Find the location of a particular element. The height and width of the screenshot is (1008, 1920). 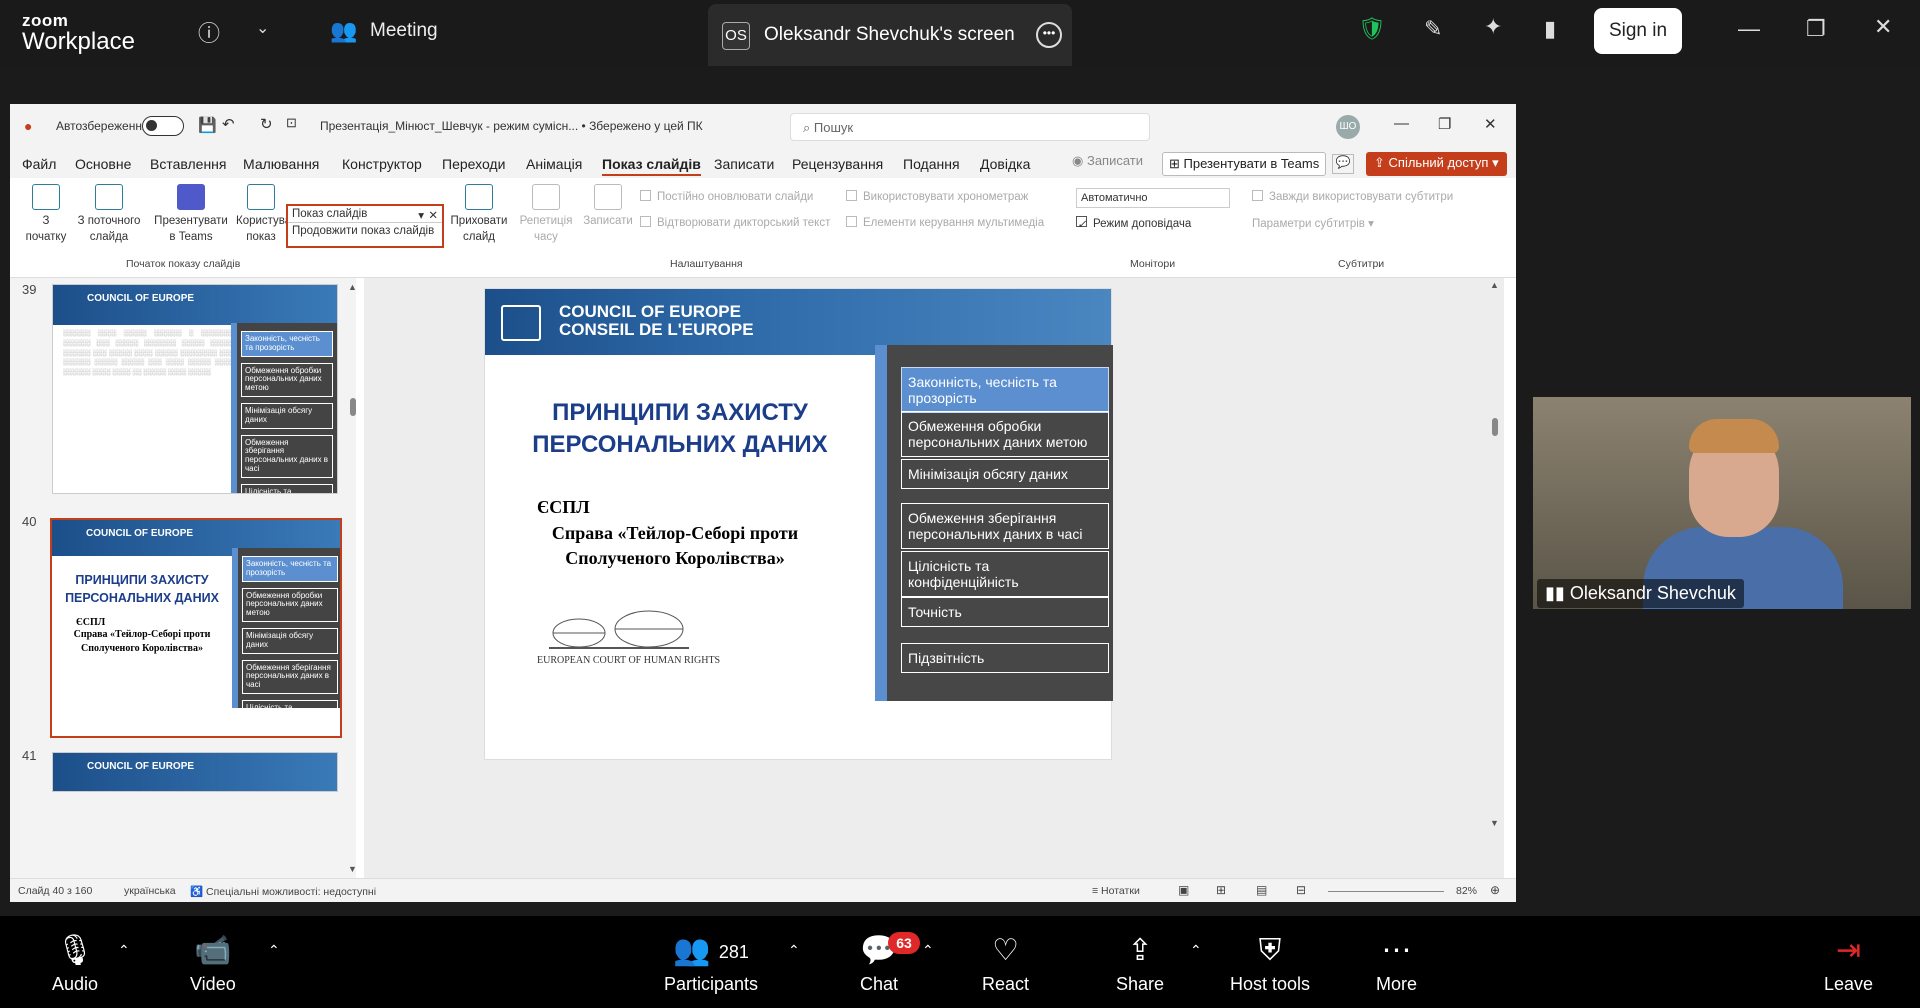

tab-slideshow: Показ слайдів is located at coordinates (651, 166).